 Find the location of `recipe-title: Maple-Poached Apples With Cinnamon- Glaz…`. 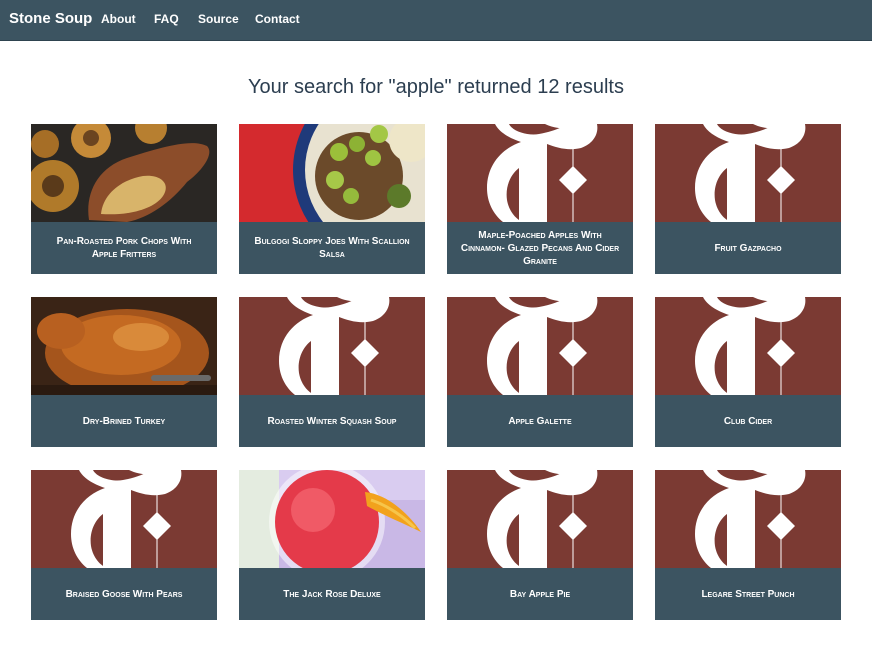

recipe-title: Maple-Poached Apples With Cinnamon- Glaz… is located at coordinates (540, 248).